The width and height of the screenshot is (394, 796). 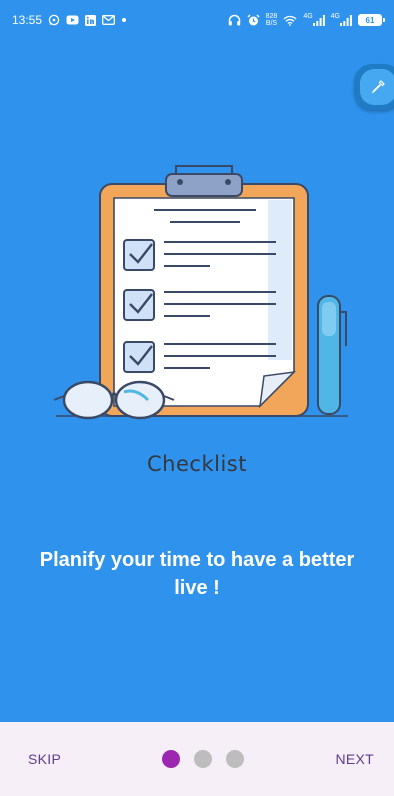 I want to click on battery-level: 61, so click(x=370, y=20).